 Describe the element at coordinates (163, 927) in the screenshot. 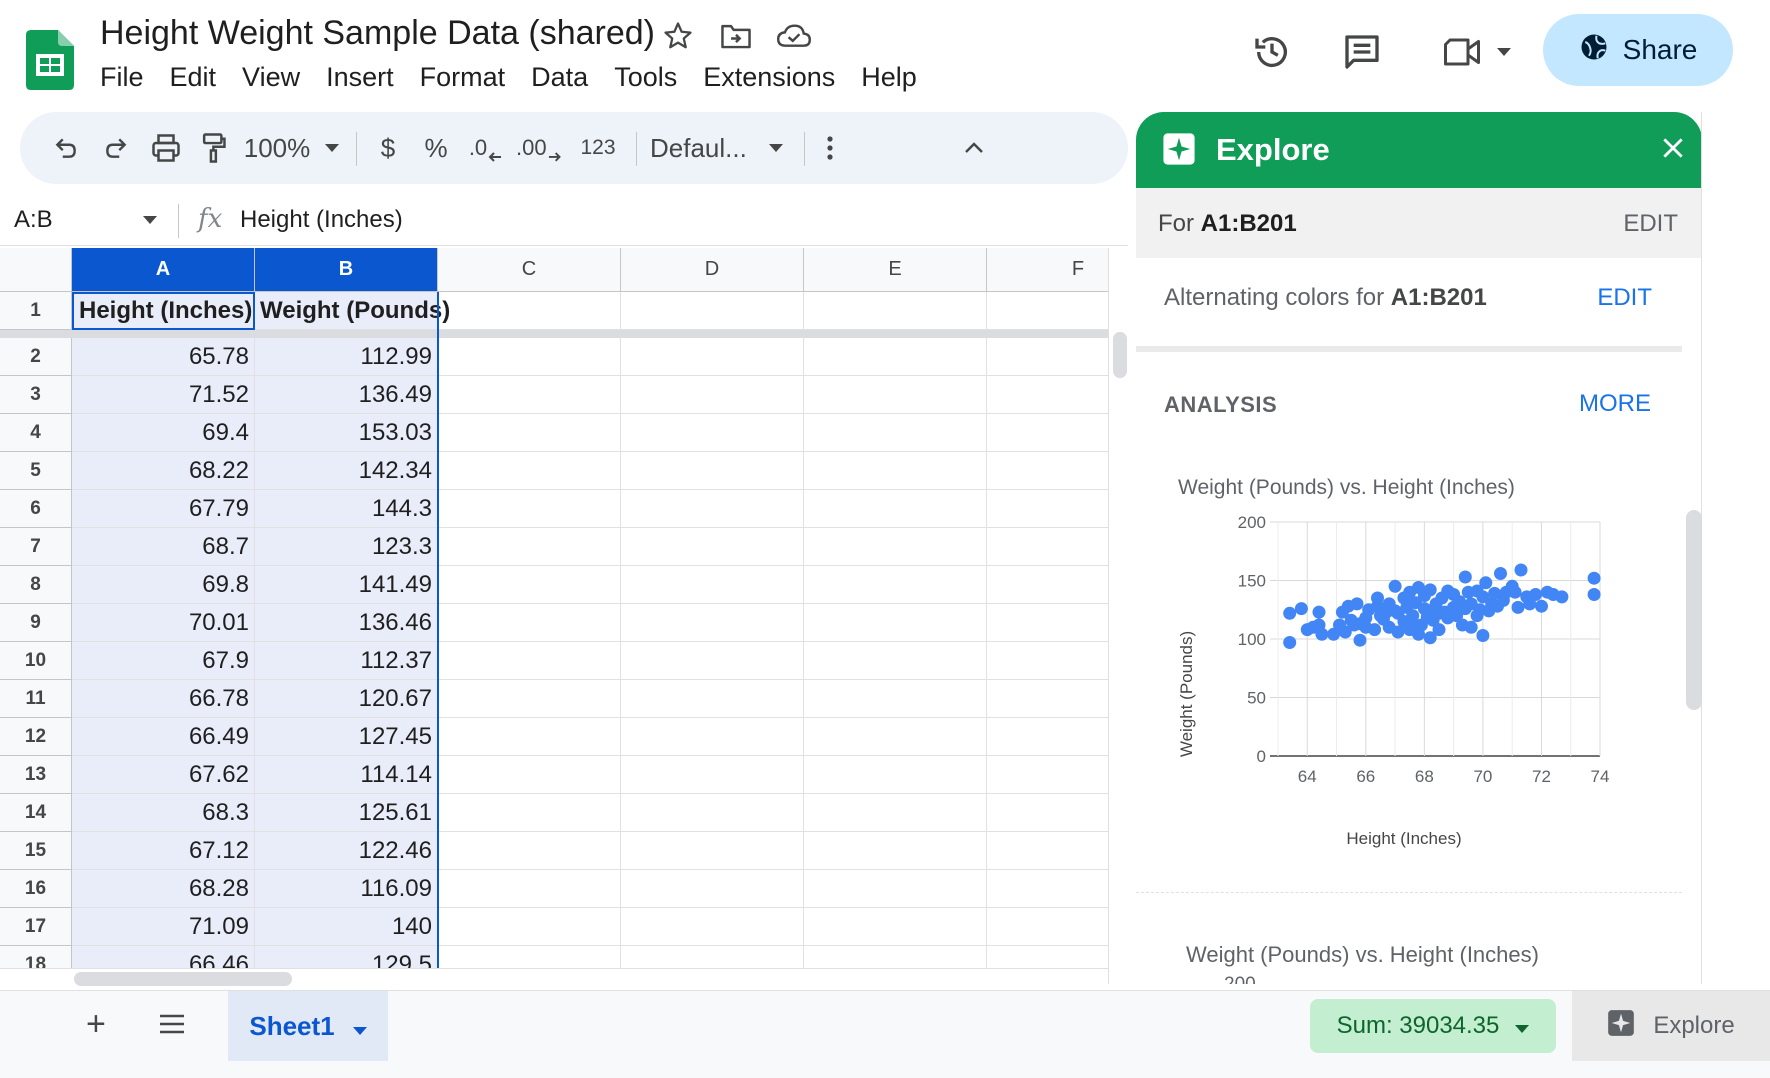

I see `grid-cell: 71.09` at that location.